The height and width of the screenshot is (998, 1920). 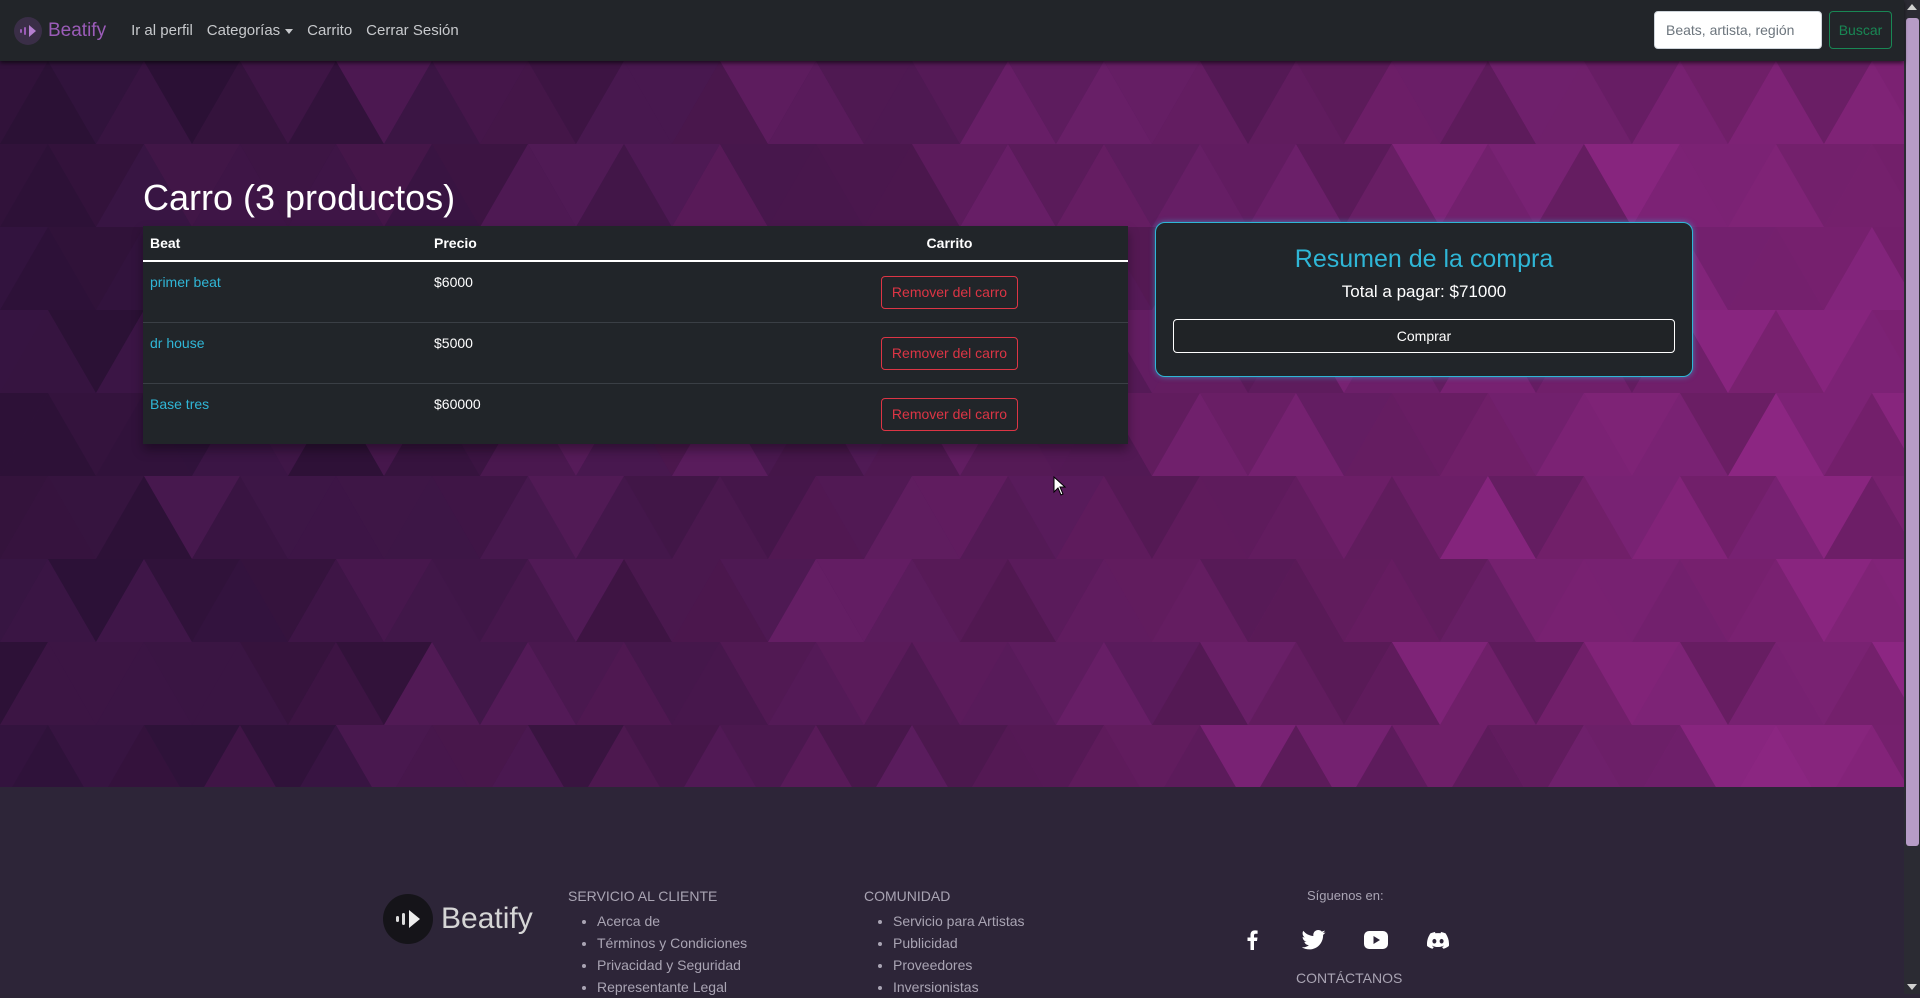 I want to click on footer-link-about: Acerca de, so click(x=672, y=921).